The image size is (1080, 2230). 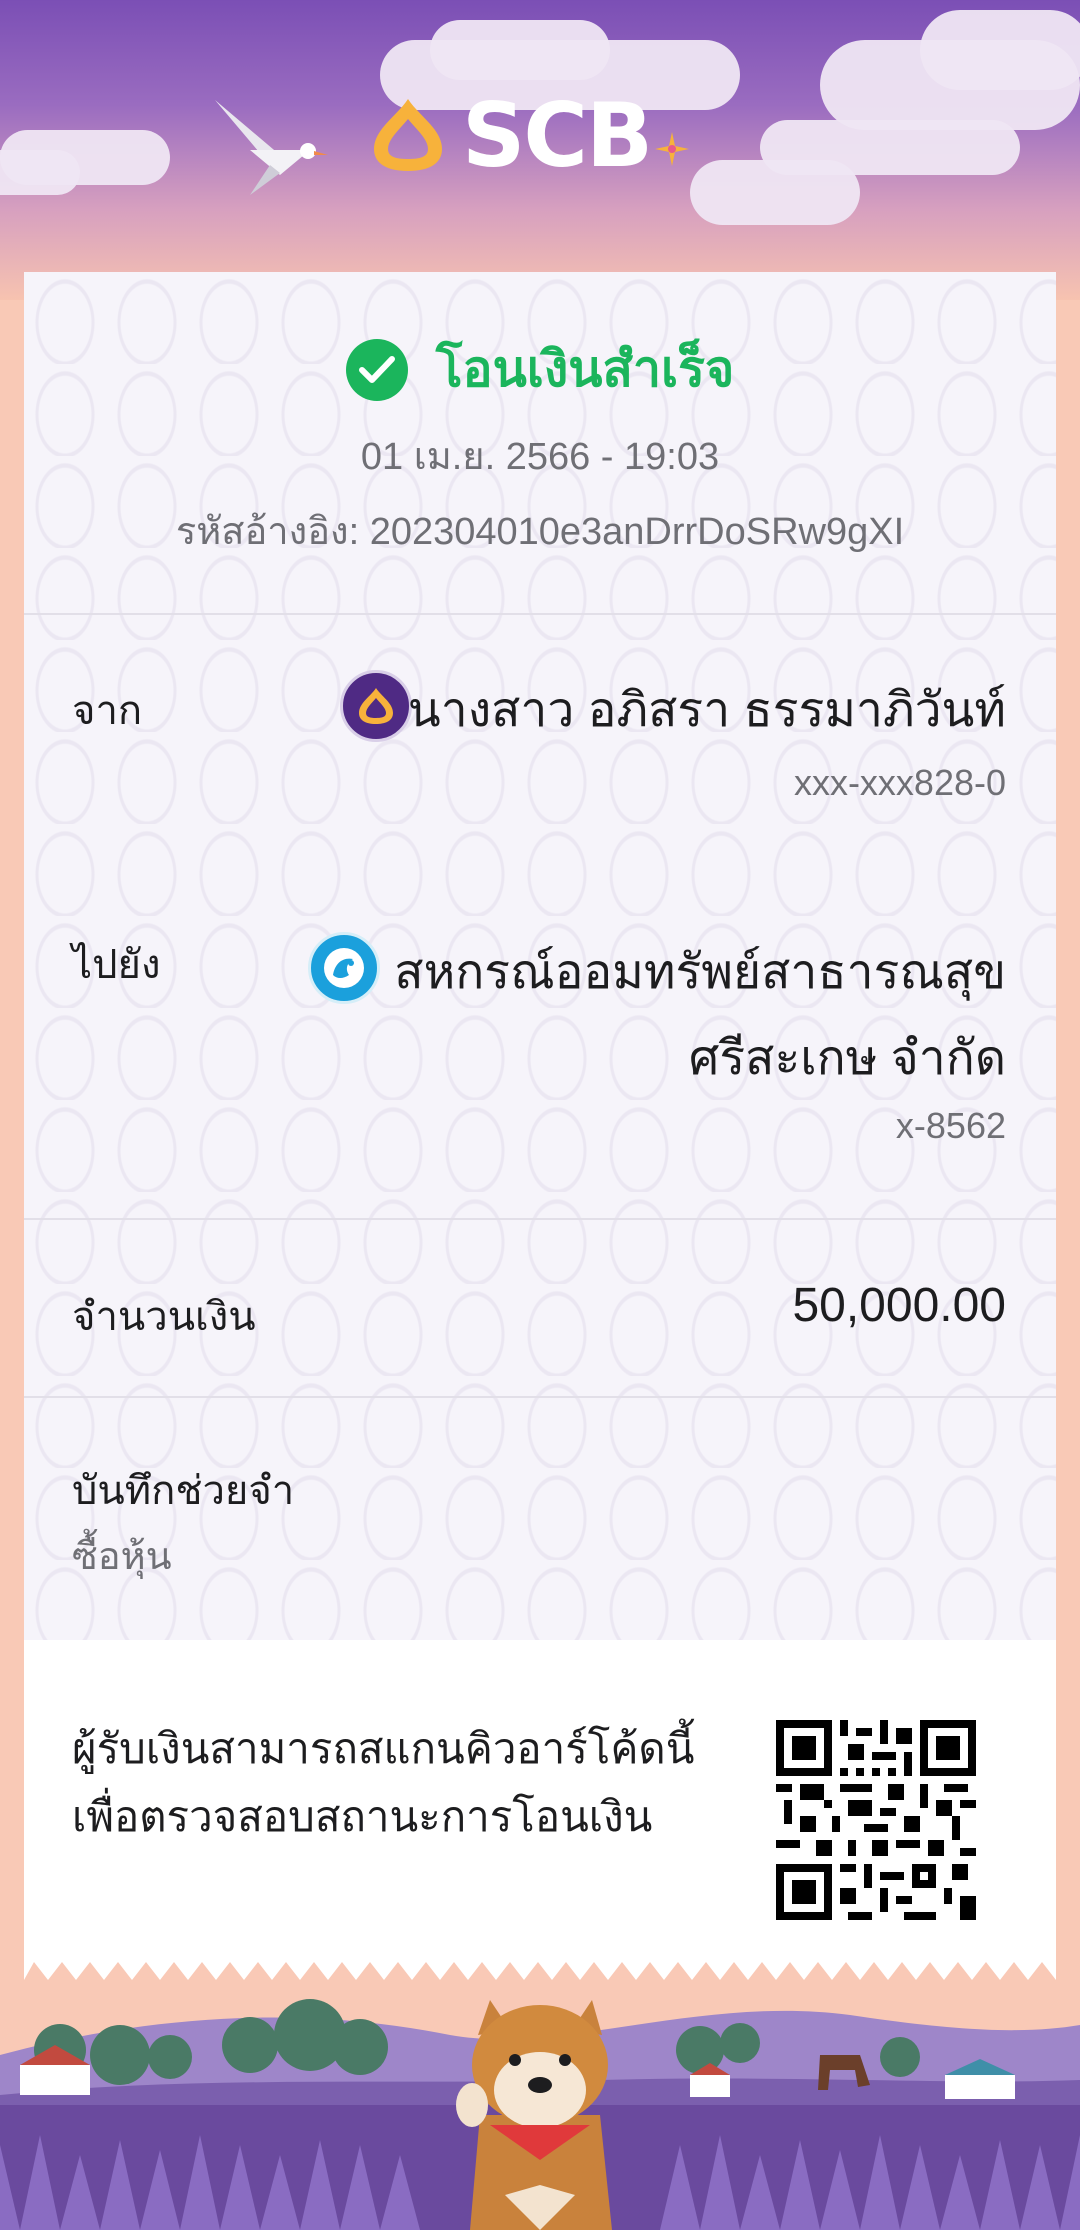 What do you see at coordinates (383, 1748) in the screenshot?
I see `qr-instruction-line1: ผู้รับเงินสามารถสแกนคิวอาร์โค้ดนี้` at bounding box center [383, 1748].